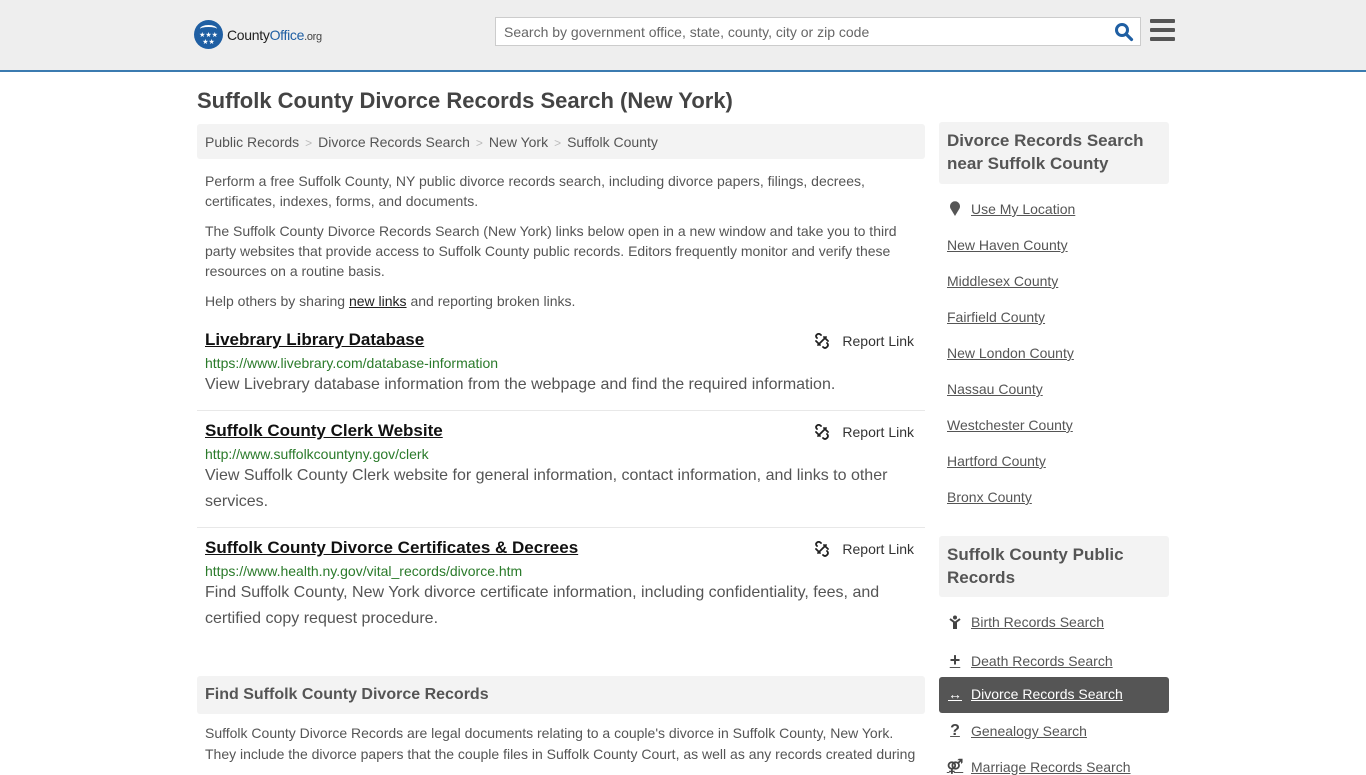 The height and width of the screenshot is (775, 1366). I want to click on child-icon, so click(955, 622).